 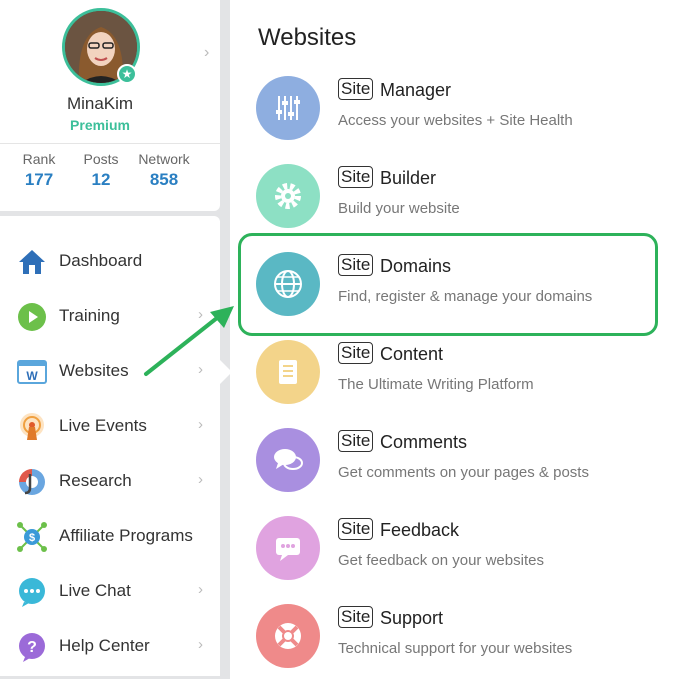 I want to click on research-icon, so click(x=32, y=482).